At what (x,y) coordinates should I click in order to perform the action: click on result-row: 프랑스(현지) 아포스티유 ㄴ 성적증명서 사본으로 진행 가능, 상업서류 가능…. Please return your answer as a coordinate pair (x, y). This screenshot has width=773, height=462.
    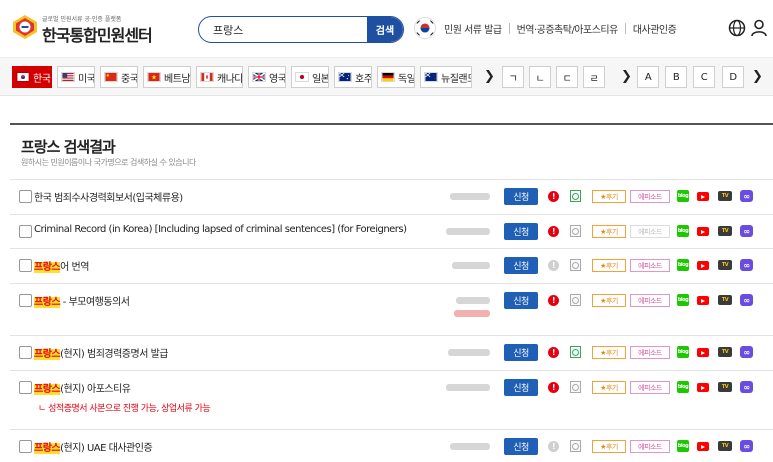
    Looking at the image, I should click on (391, 399).